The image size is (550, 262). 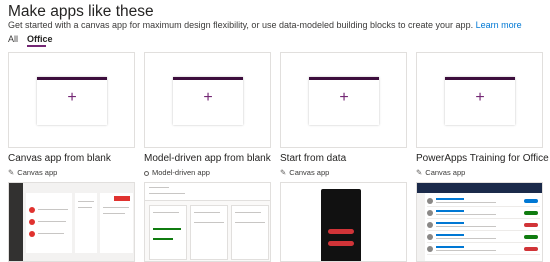 I want to click on card-title: Start from data, so click(x=313, y=158).